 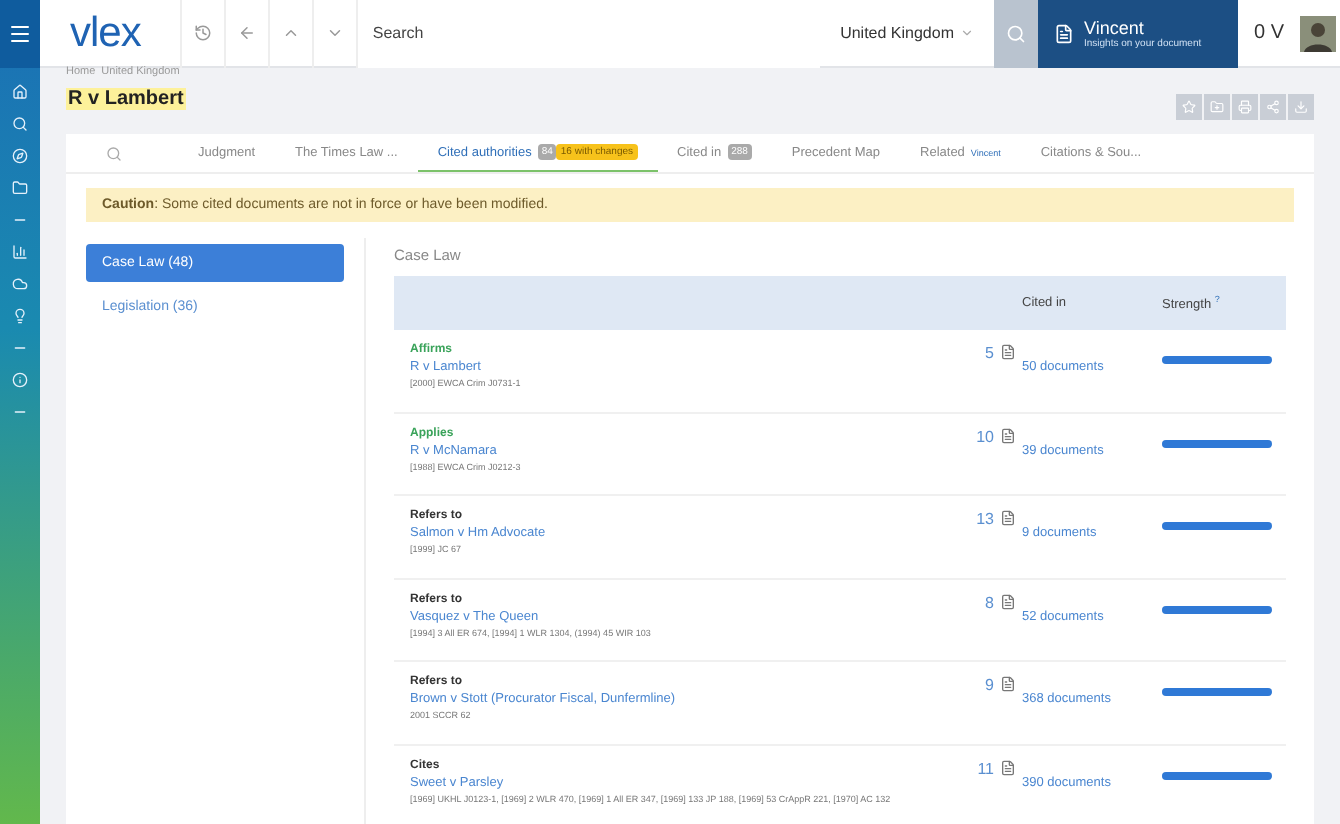 I want to click on chevron-down-icon, so click(x=966, y=33).